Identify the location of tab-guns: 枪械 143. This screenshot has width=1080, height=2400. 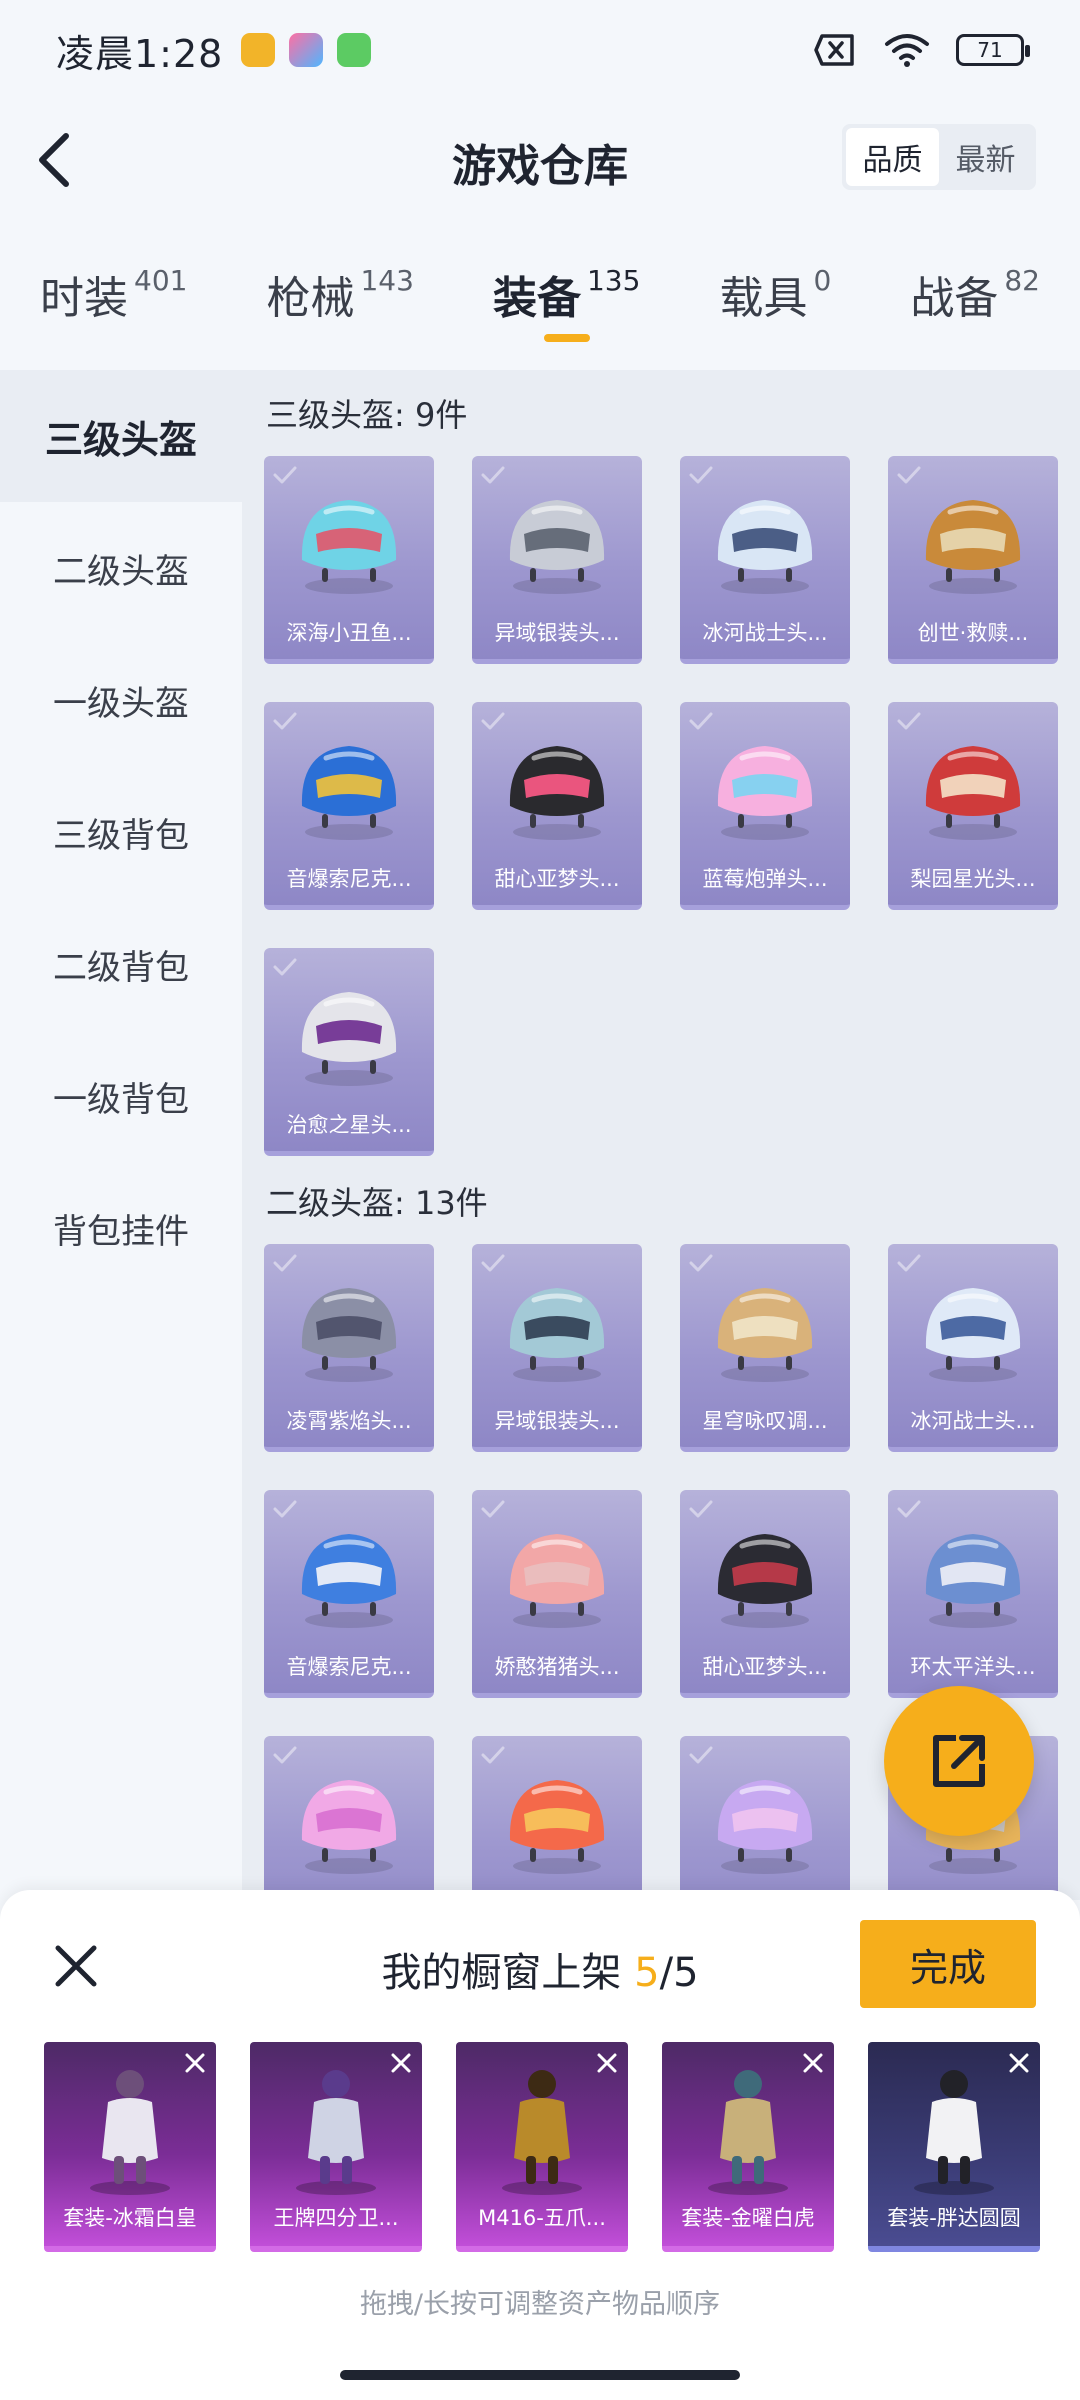
(339, 295).